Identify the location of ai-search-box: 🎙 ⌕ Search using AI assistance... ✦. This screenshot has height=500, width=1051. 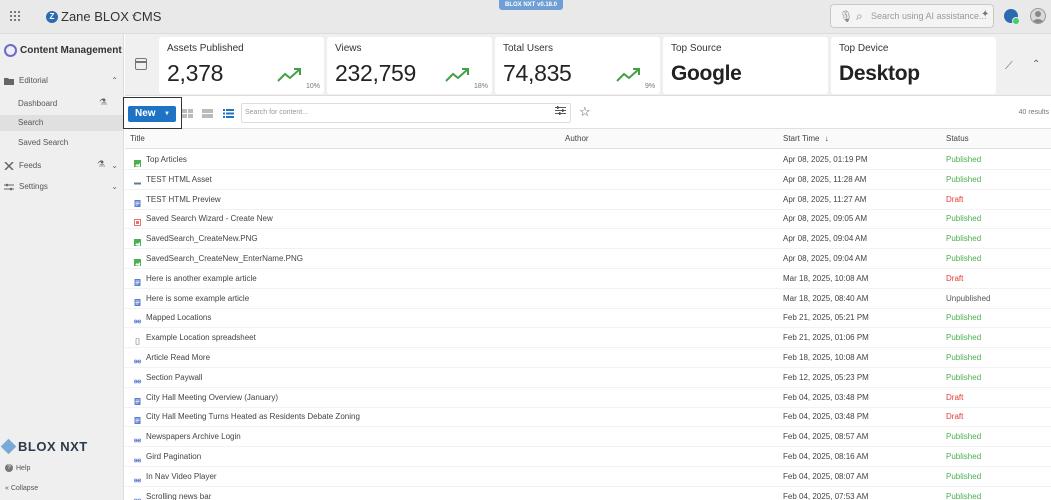
(912, 16).